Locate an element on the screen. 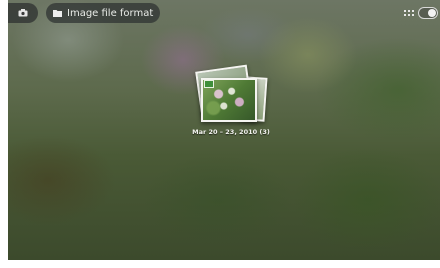 The image size is (440, 268). grid-icon is located at coordinates (409, 13).